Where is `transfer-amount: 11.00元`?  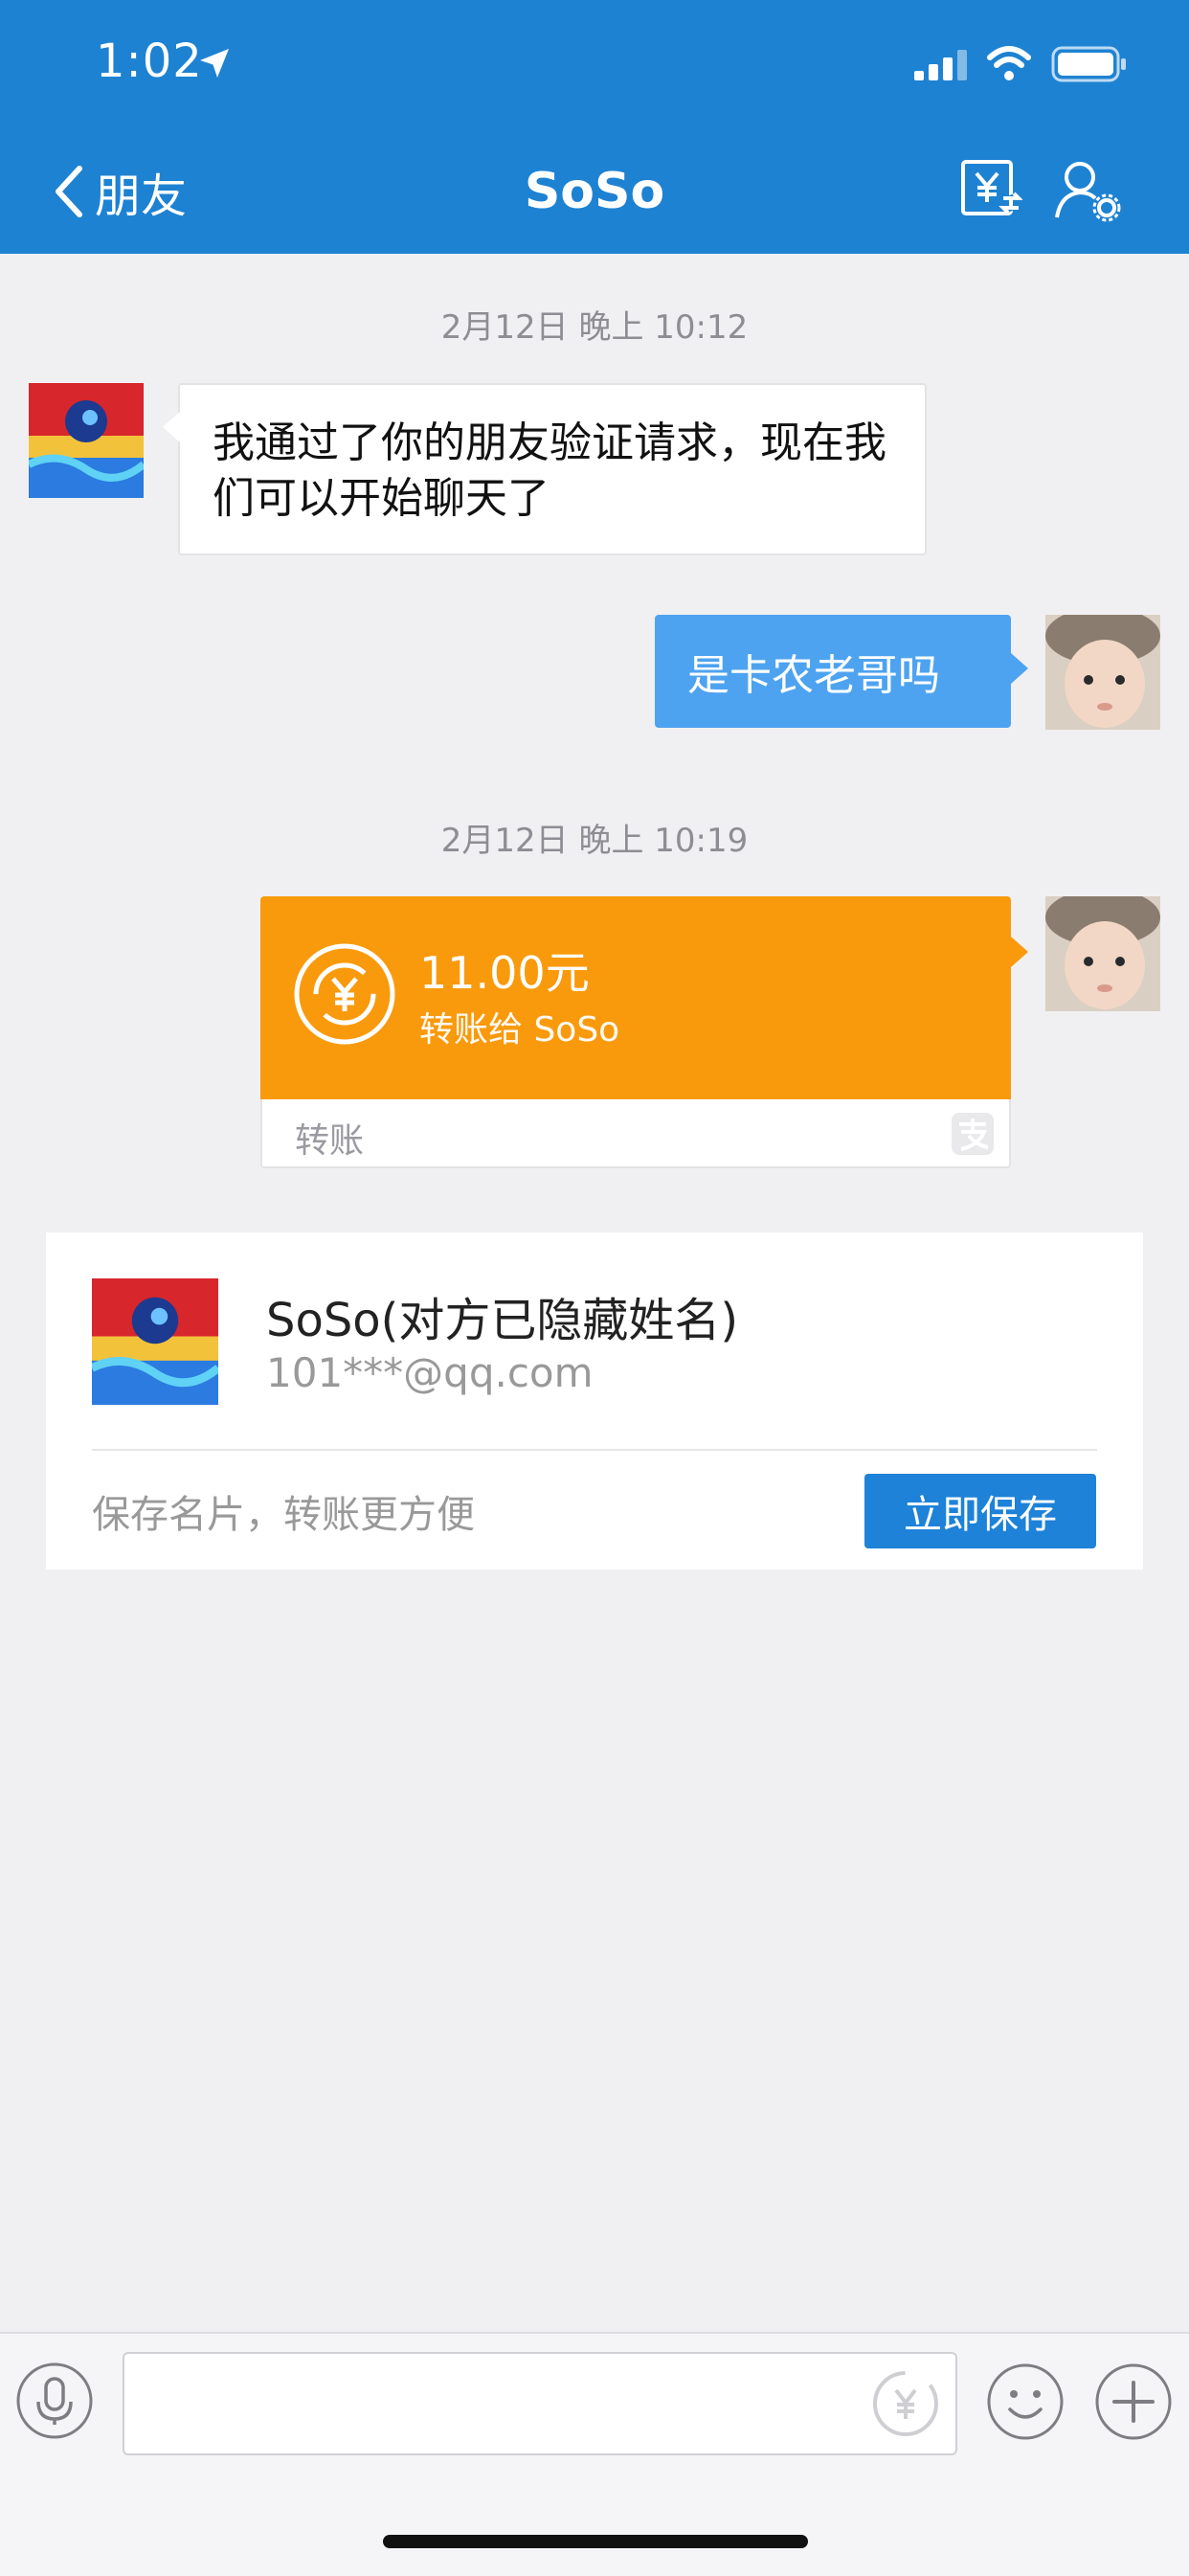
transfer-amount: 11.00元 is located at coordinates (504, 973).